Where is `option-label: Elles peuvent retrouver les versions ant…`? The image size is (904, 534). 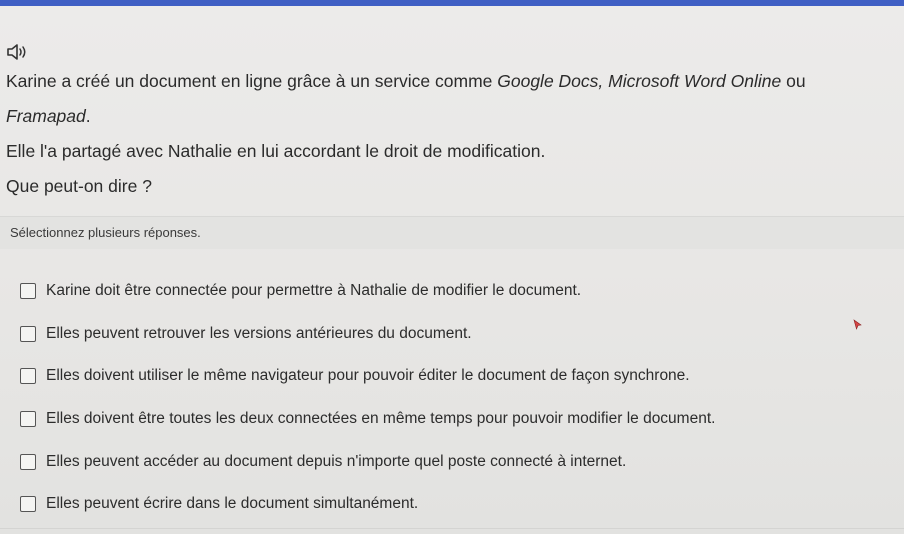 option-label: Elles peuvent retrouver les versions ant… is located at coordinates (259, 333).